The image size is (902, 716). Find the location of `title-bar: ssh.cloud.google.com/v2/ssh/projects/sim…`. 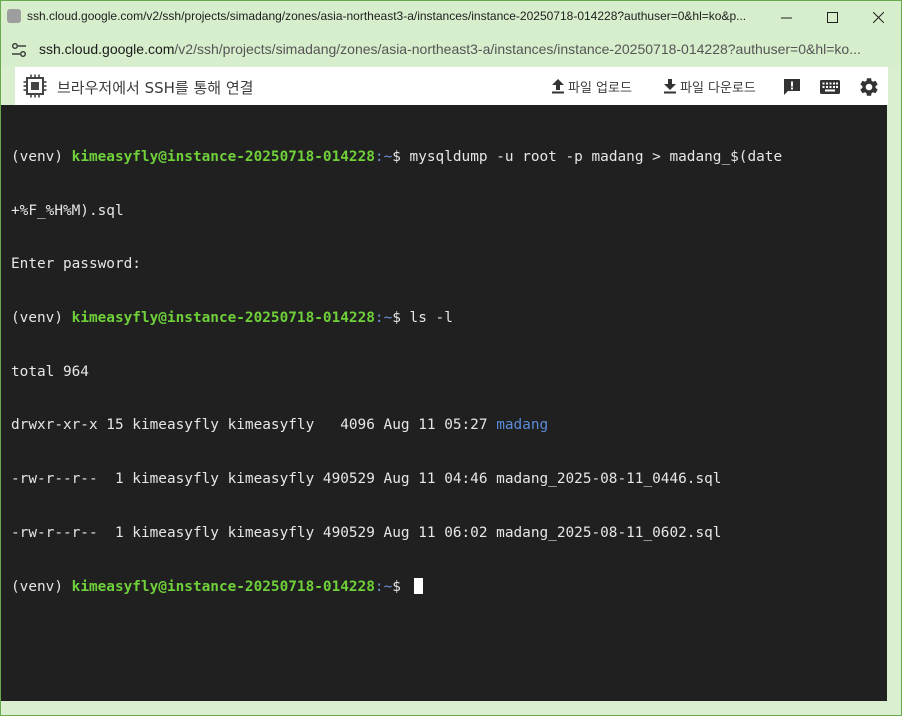

title-bar: ssh.cloud.google.com/v2/ssh/projects/sim… is located at coordinates (451, 17).